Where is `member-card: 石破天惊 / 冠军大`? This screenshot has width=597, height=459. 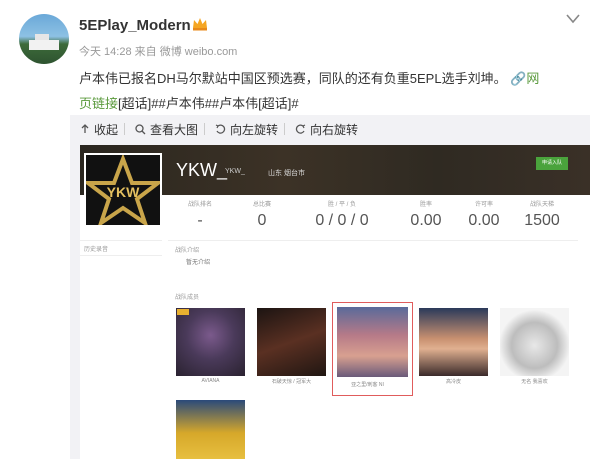
member-card: 石破天惊 / 冠军大 is located at coordinates (291, 348).